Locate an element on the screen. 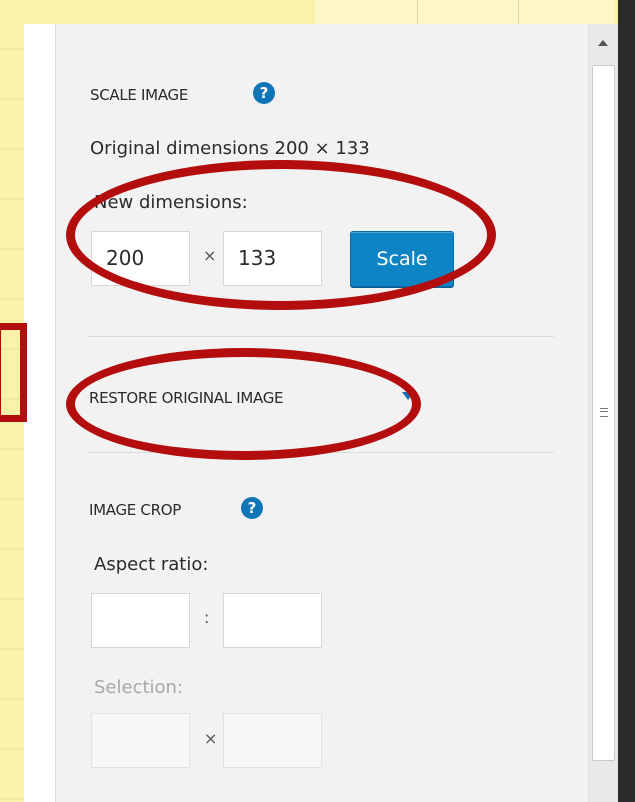 The image size is (635, 802). grip-icon is located at coordinates (604, 412).